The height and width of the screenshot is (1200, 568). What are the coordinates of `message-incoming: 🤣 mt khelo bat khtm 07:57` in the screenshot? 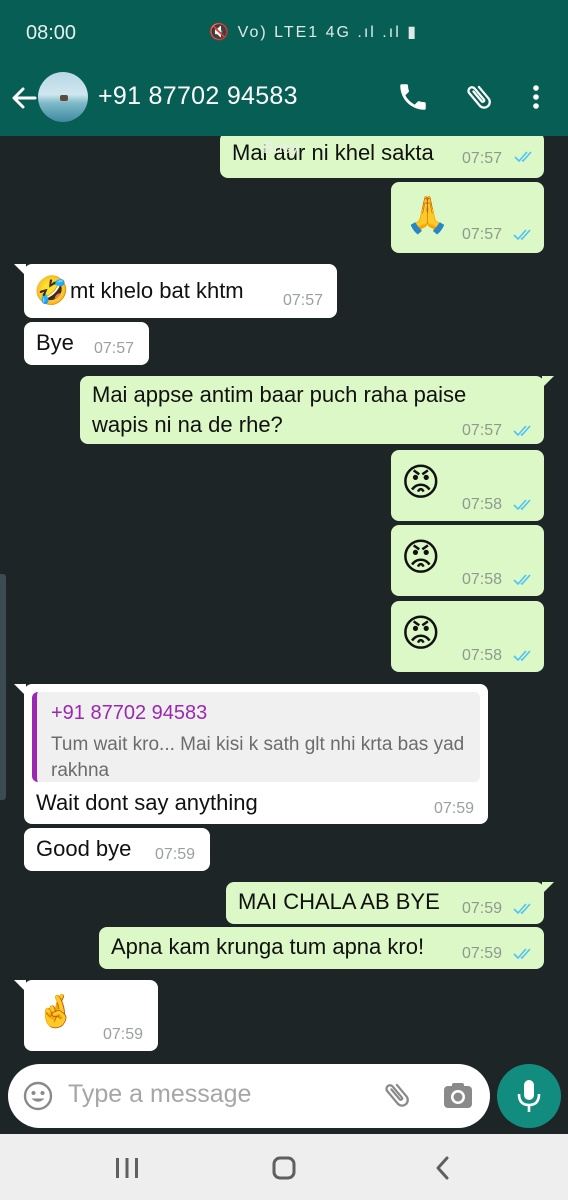 It's located at (180, 291).